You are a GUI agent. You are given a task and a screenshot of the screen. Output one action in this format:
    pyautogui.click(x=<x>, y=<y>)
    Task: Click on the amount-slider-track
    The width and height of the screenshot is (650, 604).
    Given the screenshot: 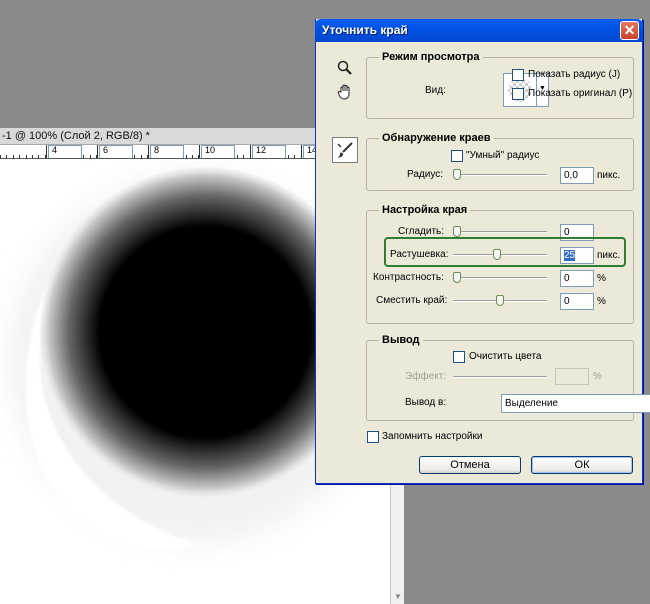 What is the action you would take?
    pyautogui.click(x=500, y=377)
    